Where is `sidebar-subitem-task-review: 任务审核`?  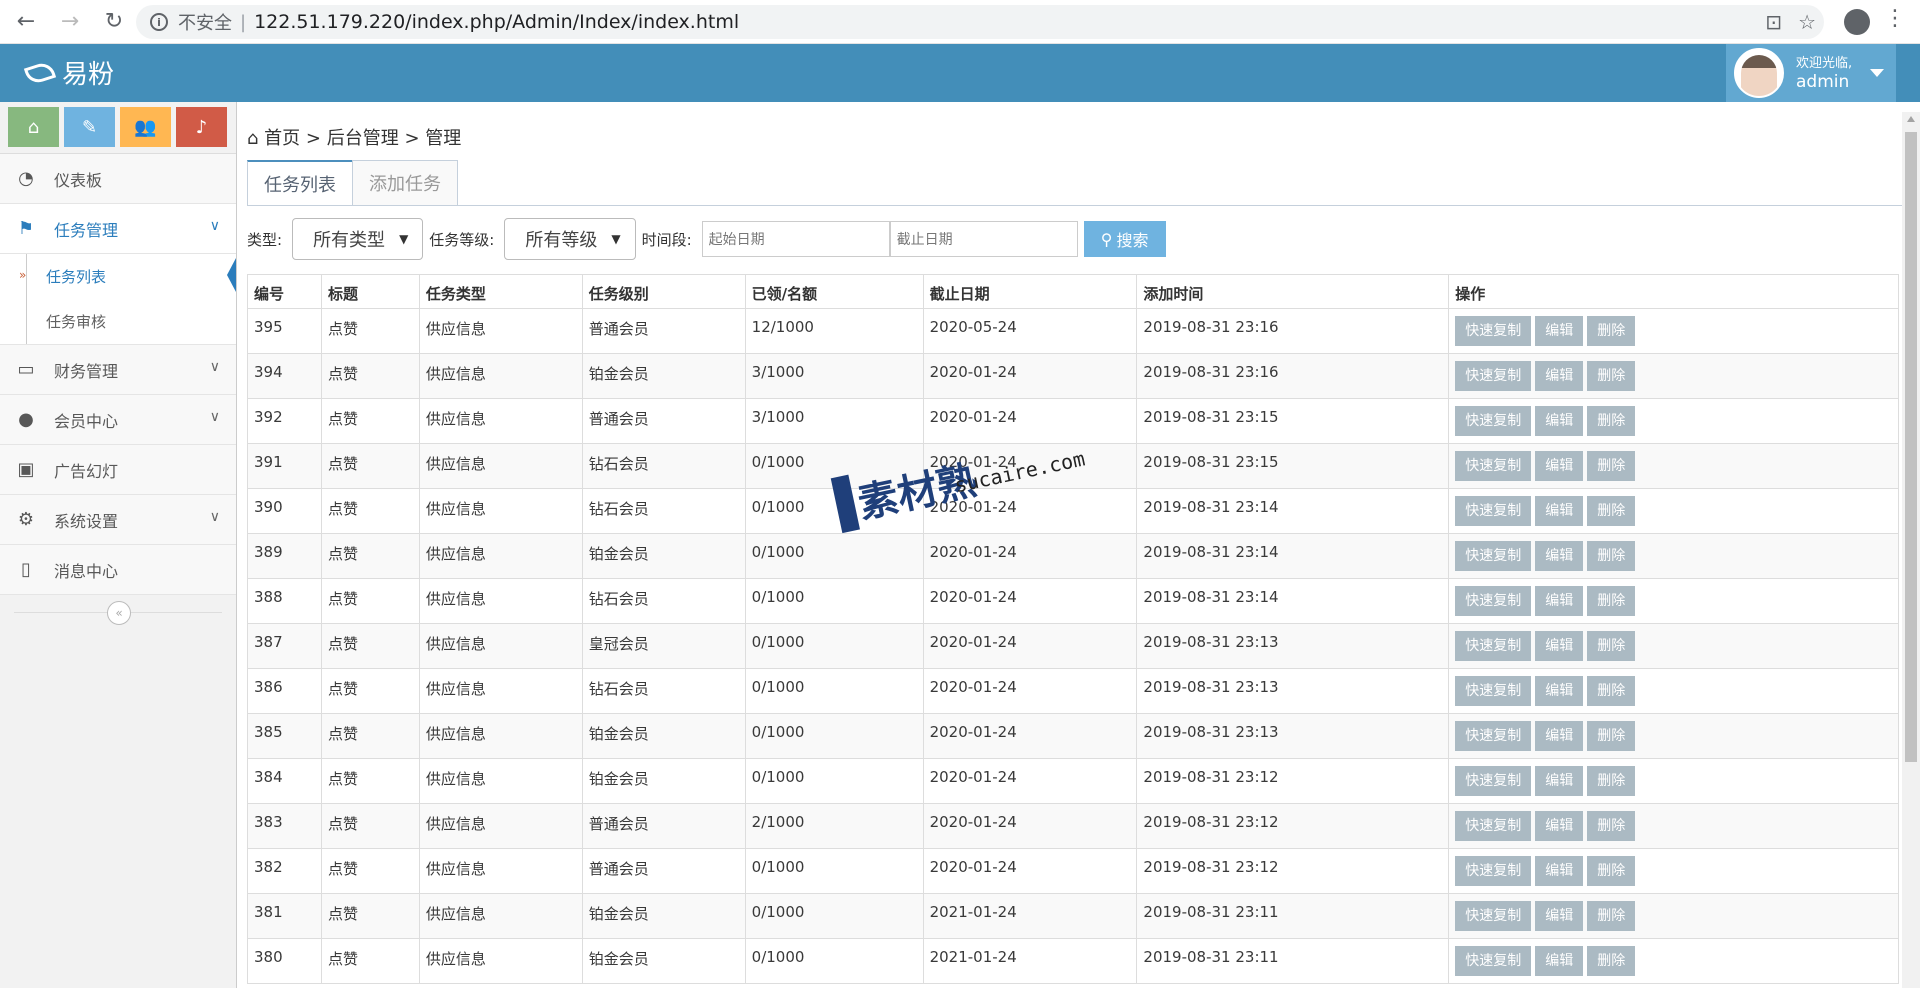 sidebar-subitem-task-review: 任务审核 is located at coordinates (131, 321).